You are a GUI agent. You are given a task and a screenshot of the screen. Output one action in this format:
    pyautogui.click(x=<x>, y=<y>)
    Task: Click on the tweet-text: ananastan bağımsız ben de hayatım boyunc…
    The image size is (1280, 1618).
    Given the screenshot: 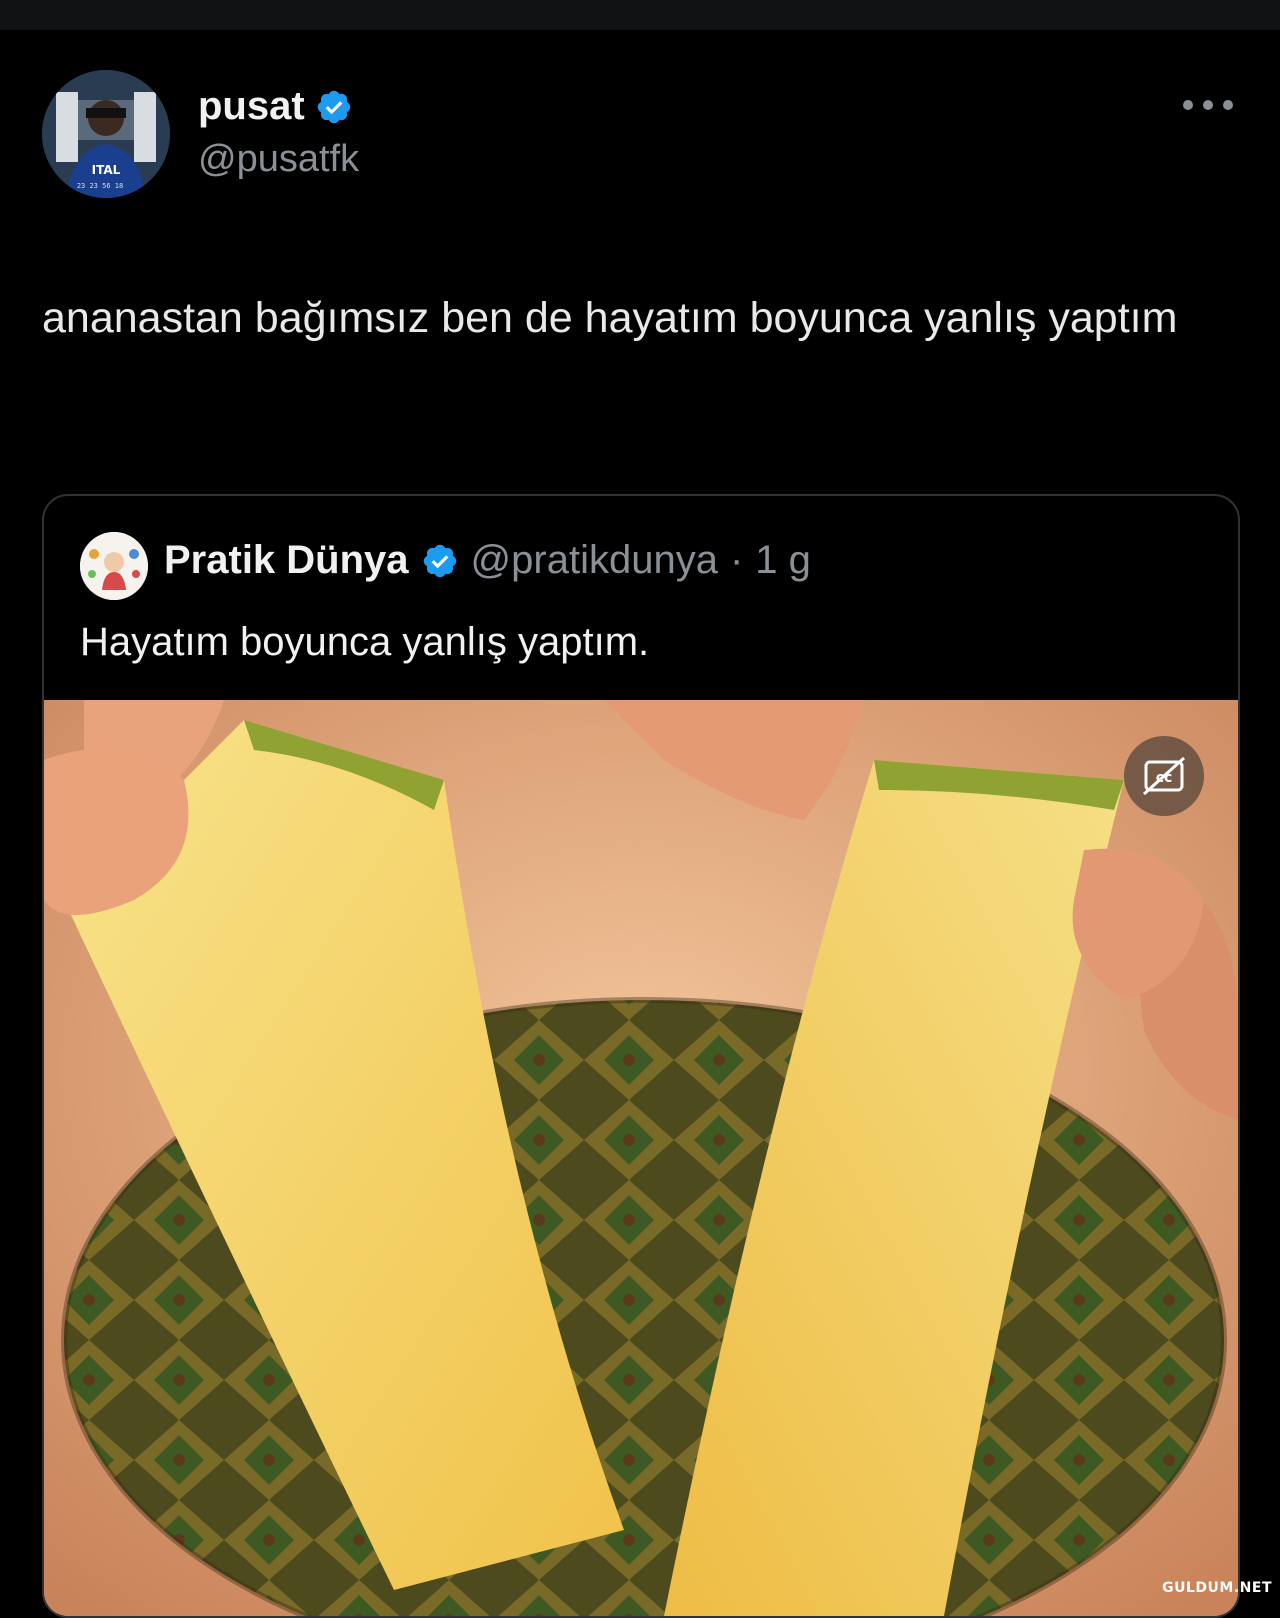 What is the action you would take?
    pyautogui.click(x=610, y=318)
    